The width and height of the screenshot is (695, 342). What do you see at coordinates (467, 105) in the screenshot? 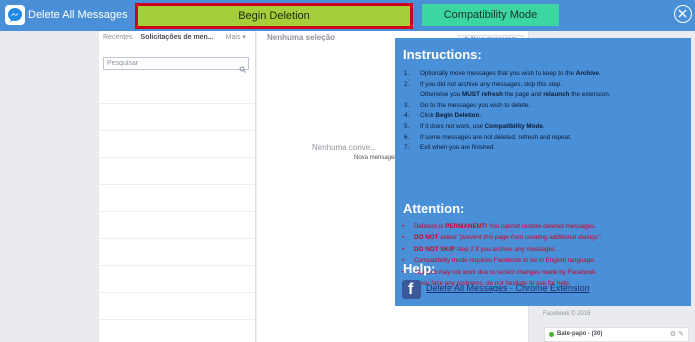
I see `step-3: 3. Go to the messages you wish to delete.` at bounding box center [467, 105].